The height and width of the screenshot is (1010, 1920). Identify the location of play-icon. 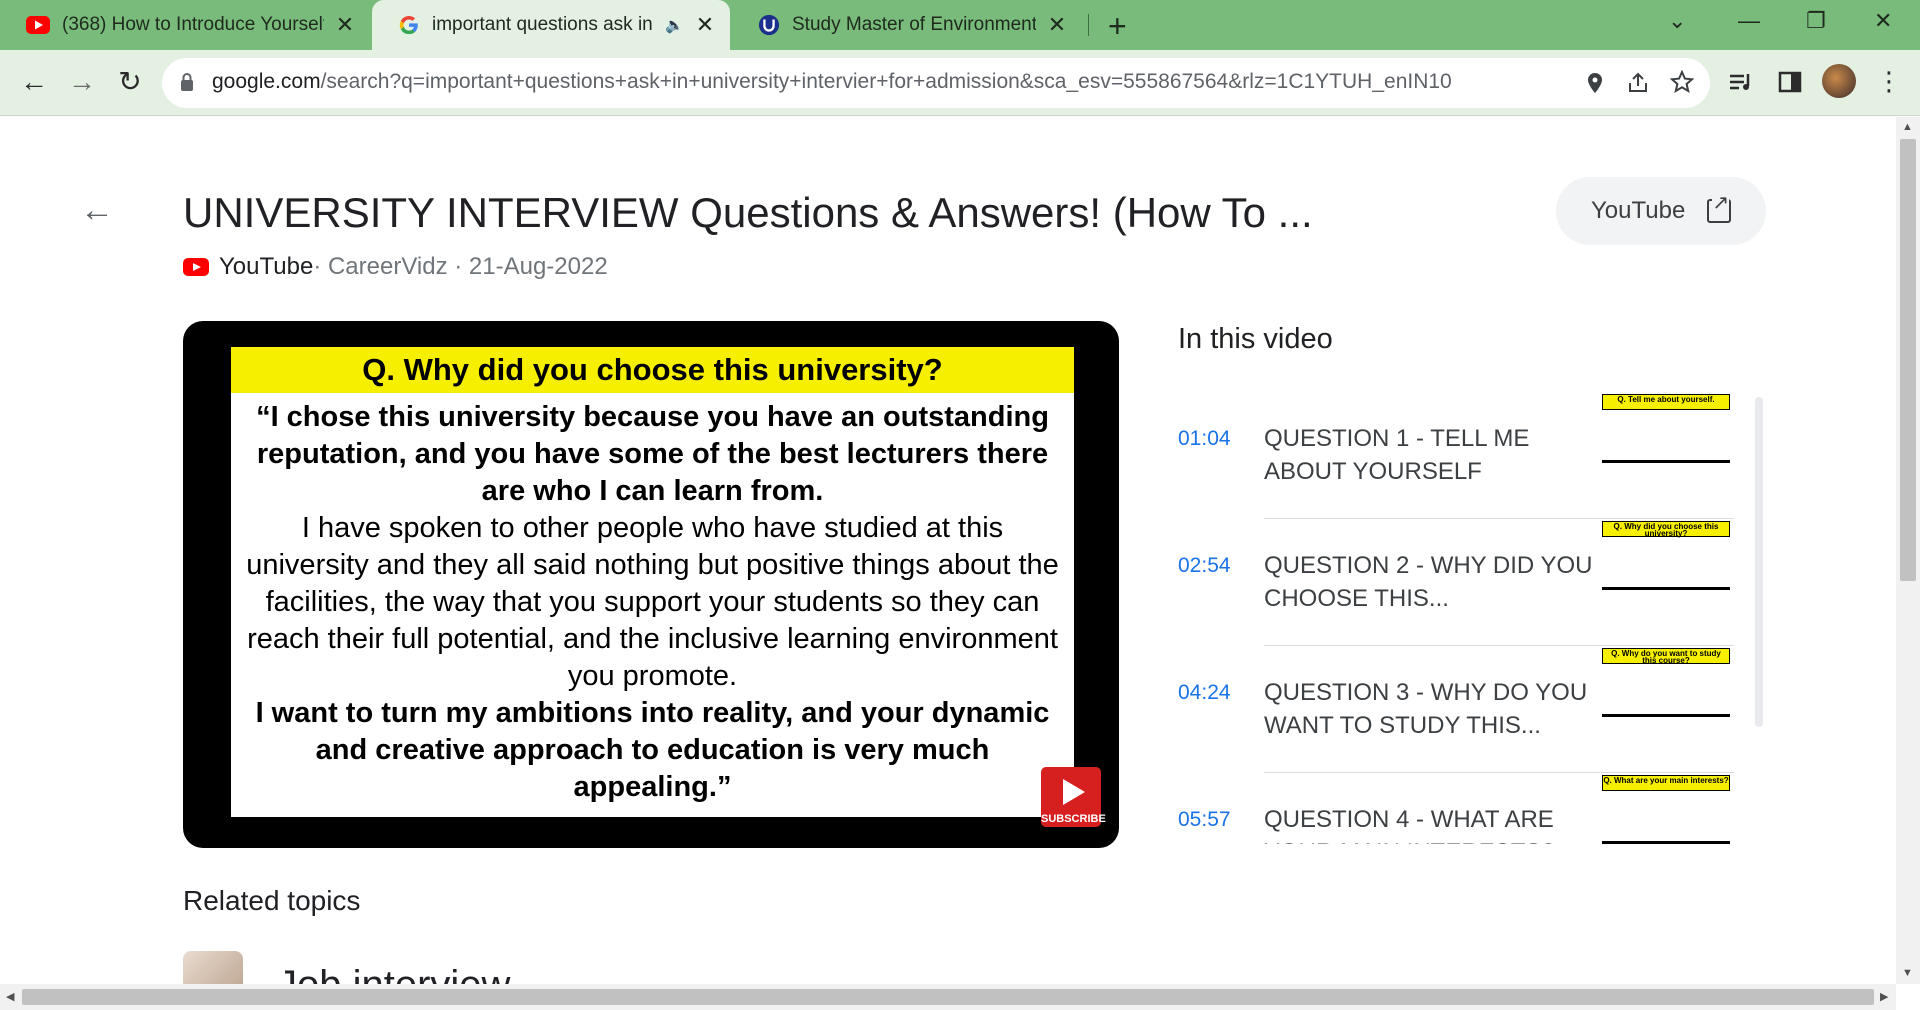
(1074, 792).